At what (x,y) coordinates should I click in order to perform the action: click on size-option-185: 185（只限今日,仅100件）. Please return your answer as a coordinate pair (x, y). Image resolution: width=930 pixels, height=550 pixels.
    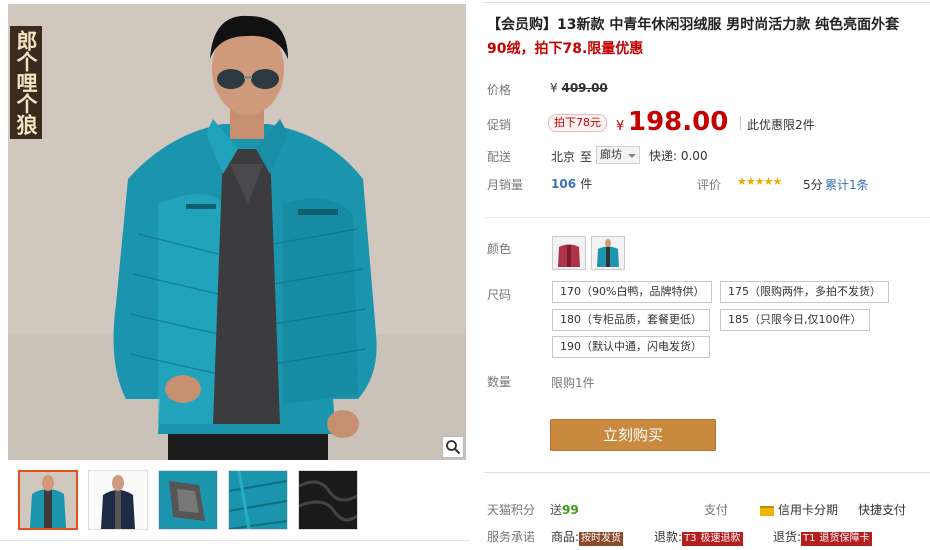
    Looking at the image, I should click on (795, 320).